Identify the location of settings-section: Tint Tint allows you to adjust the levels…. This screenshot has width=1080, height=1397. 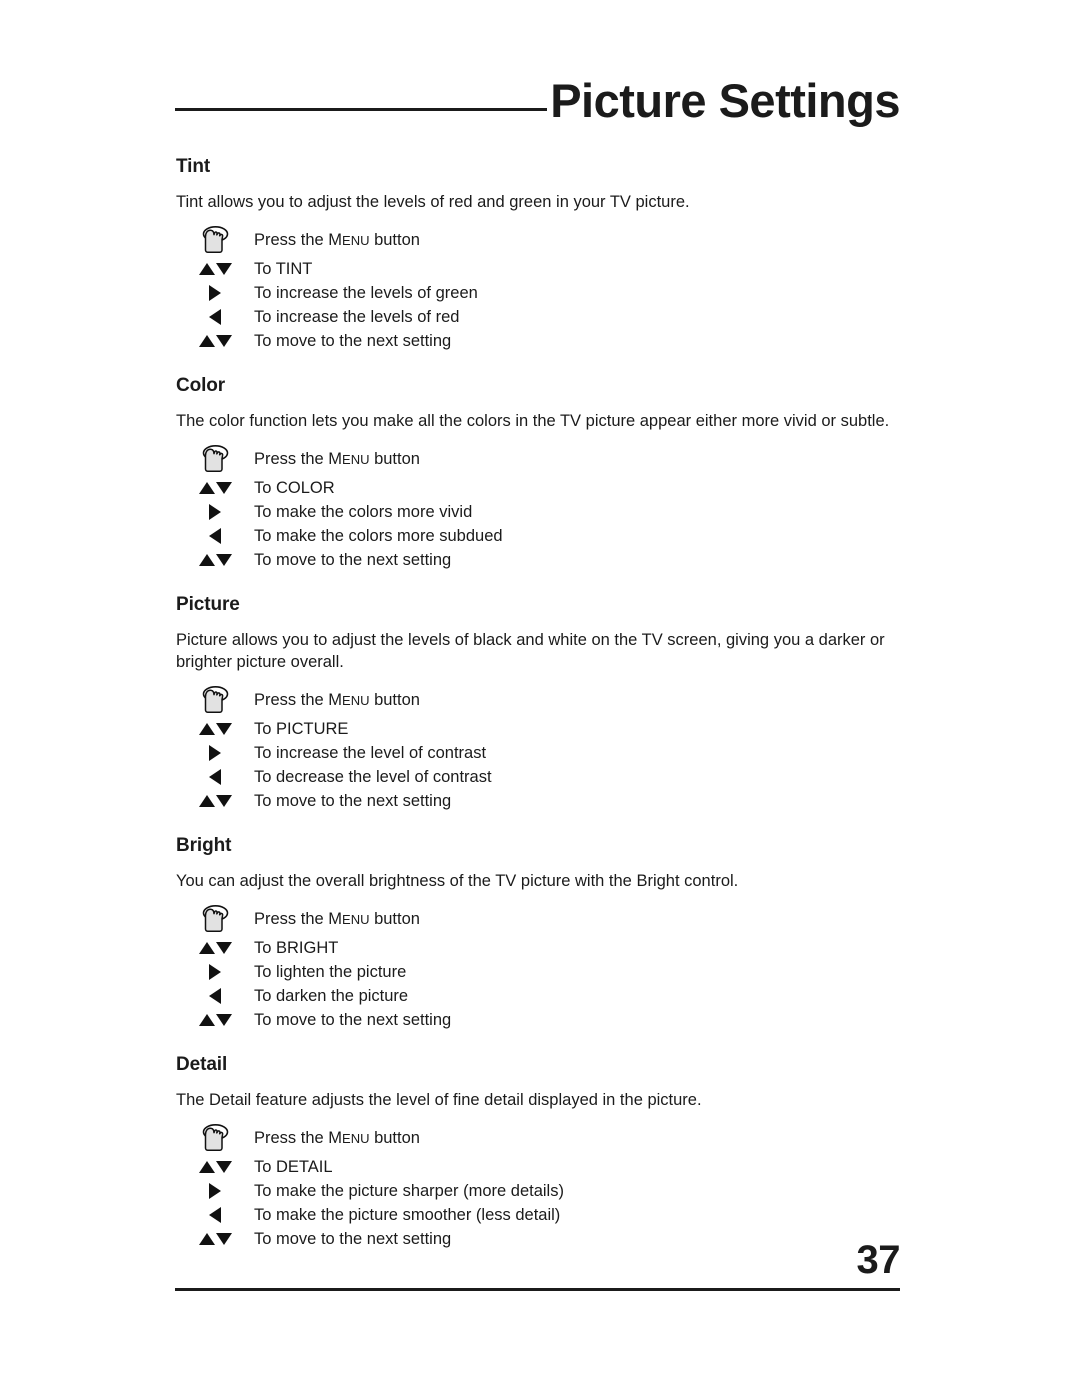
(541, 254).